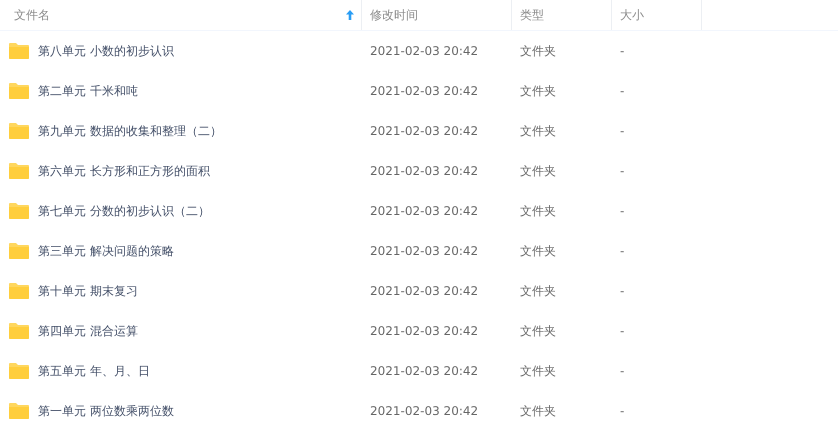  Describe the element at coordinates (106, 411) in the screenshot. I see `file-name: 第一单元 两位数乘两位数` at that location.